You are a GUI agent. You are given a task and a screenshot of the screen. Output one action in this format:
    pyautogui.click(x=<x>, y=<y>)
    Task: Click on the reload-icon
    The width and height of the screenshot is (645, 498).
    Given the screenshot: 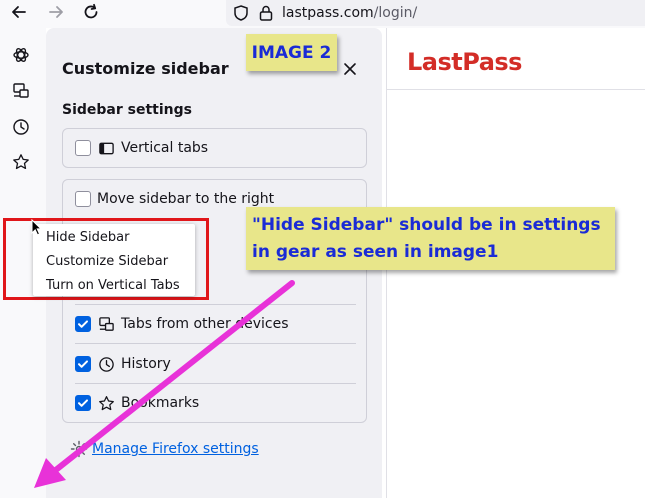 What is the action you would take?
    pyautogui.click(x=91, y=11)
    